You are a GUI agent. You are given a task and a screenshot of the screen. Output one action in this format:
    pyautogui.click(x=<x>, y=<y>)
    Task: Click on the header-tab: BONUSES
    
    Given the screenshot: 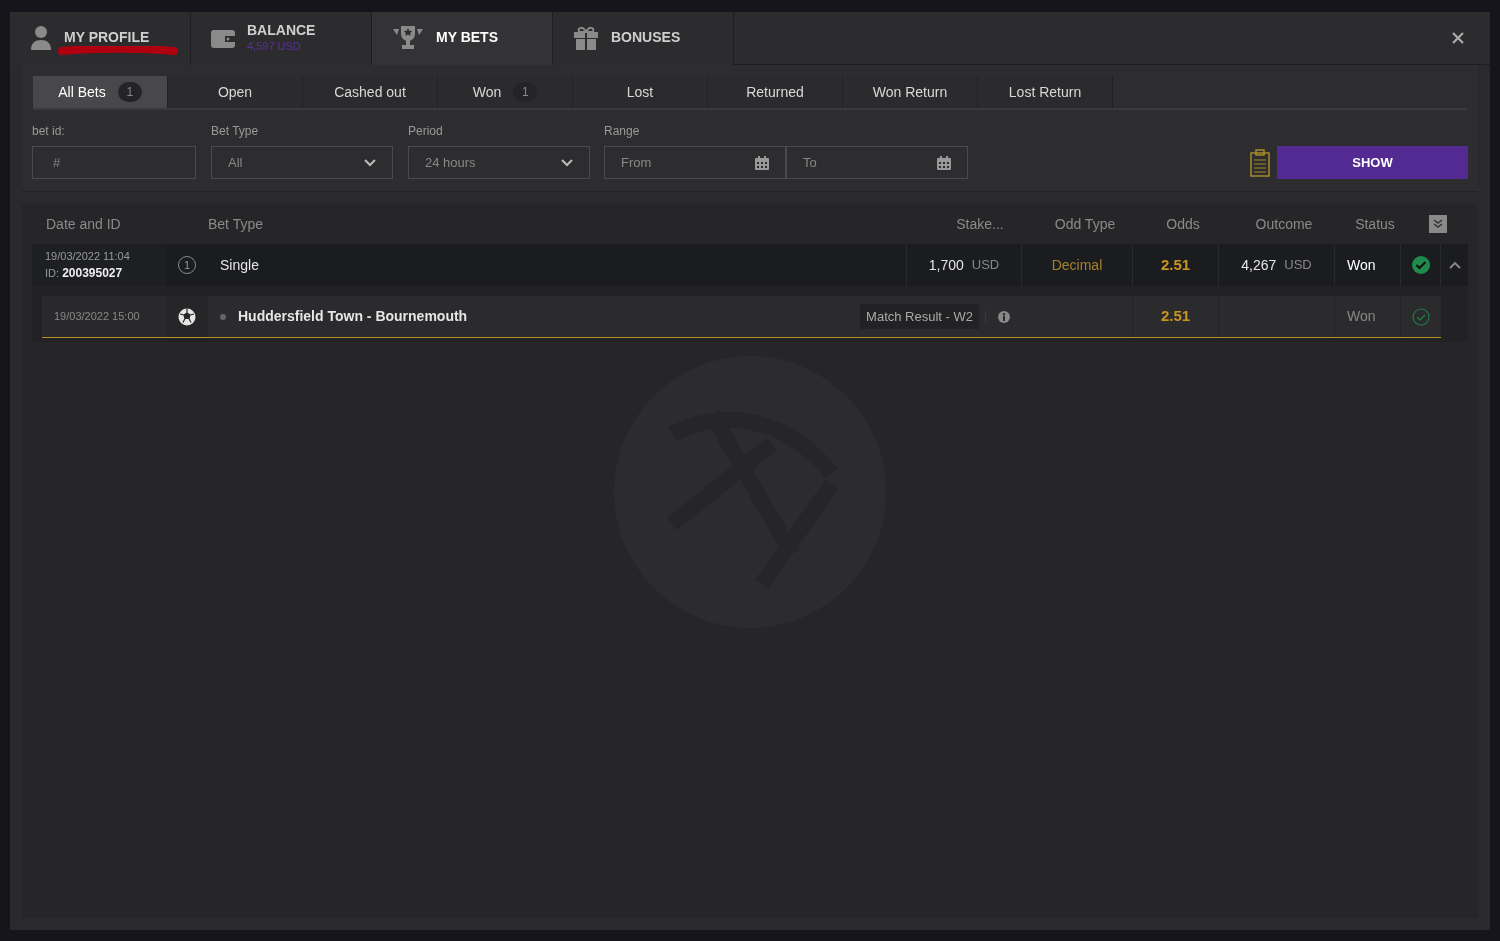 What is the action you would take?
    pyautogui.click(x=643, y=38)
    